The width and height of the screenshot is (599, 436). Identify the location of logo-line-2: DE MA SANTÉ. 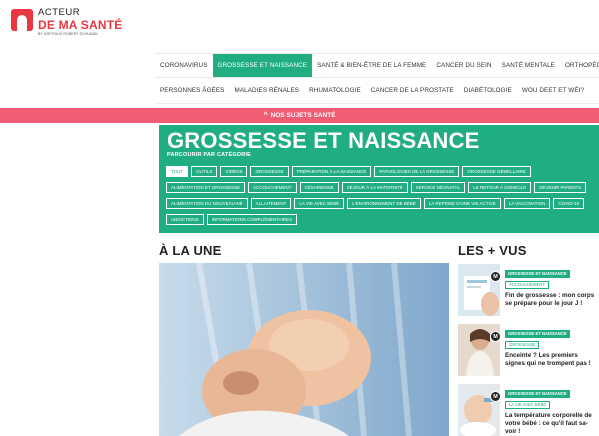
(80, 24).